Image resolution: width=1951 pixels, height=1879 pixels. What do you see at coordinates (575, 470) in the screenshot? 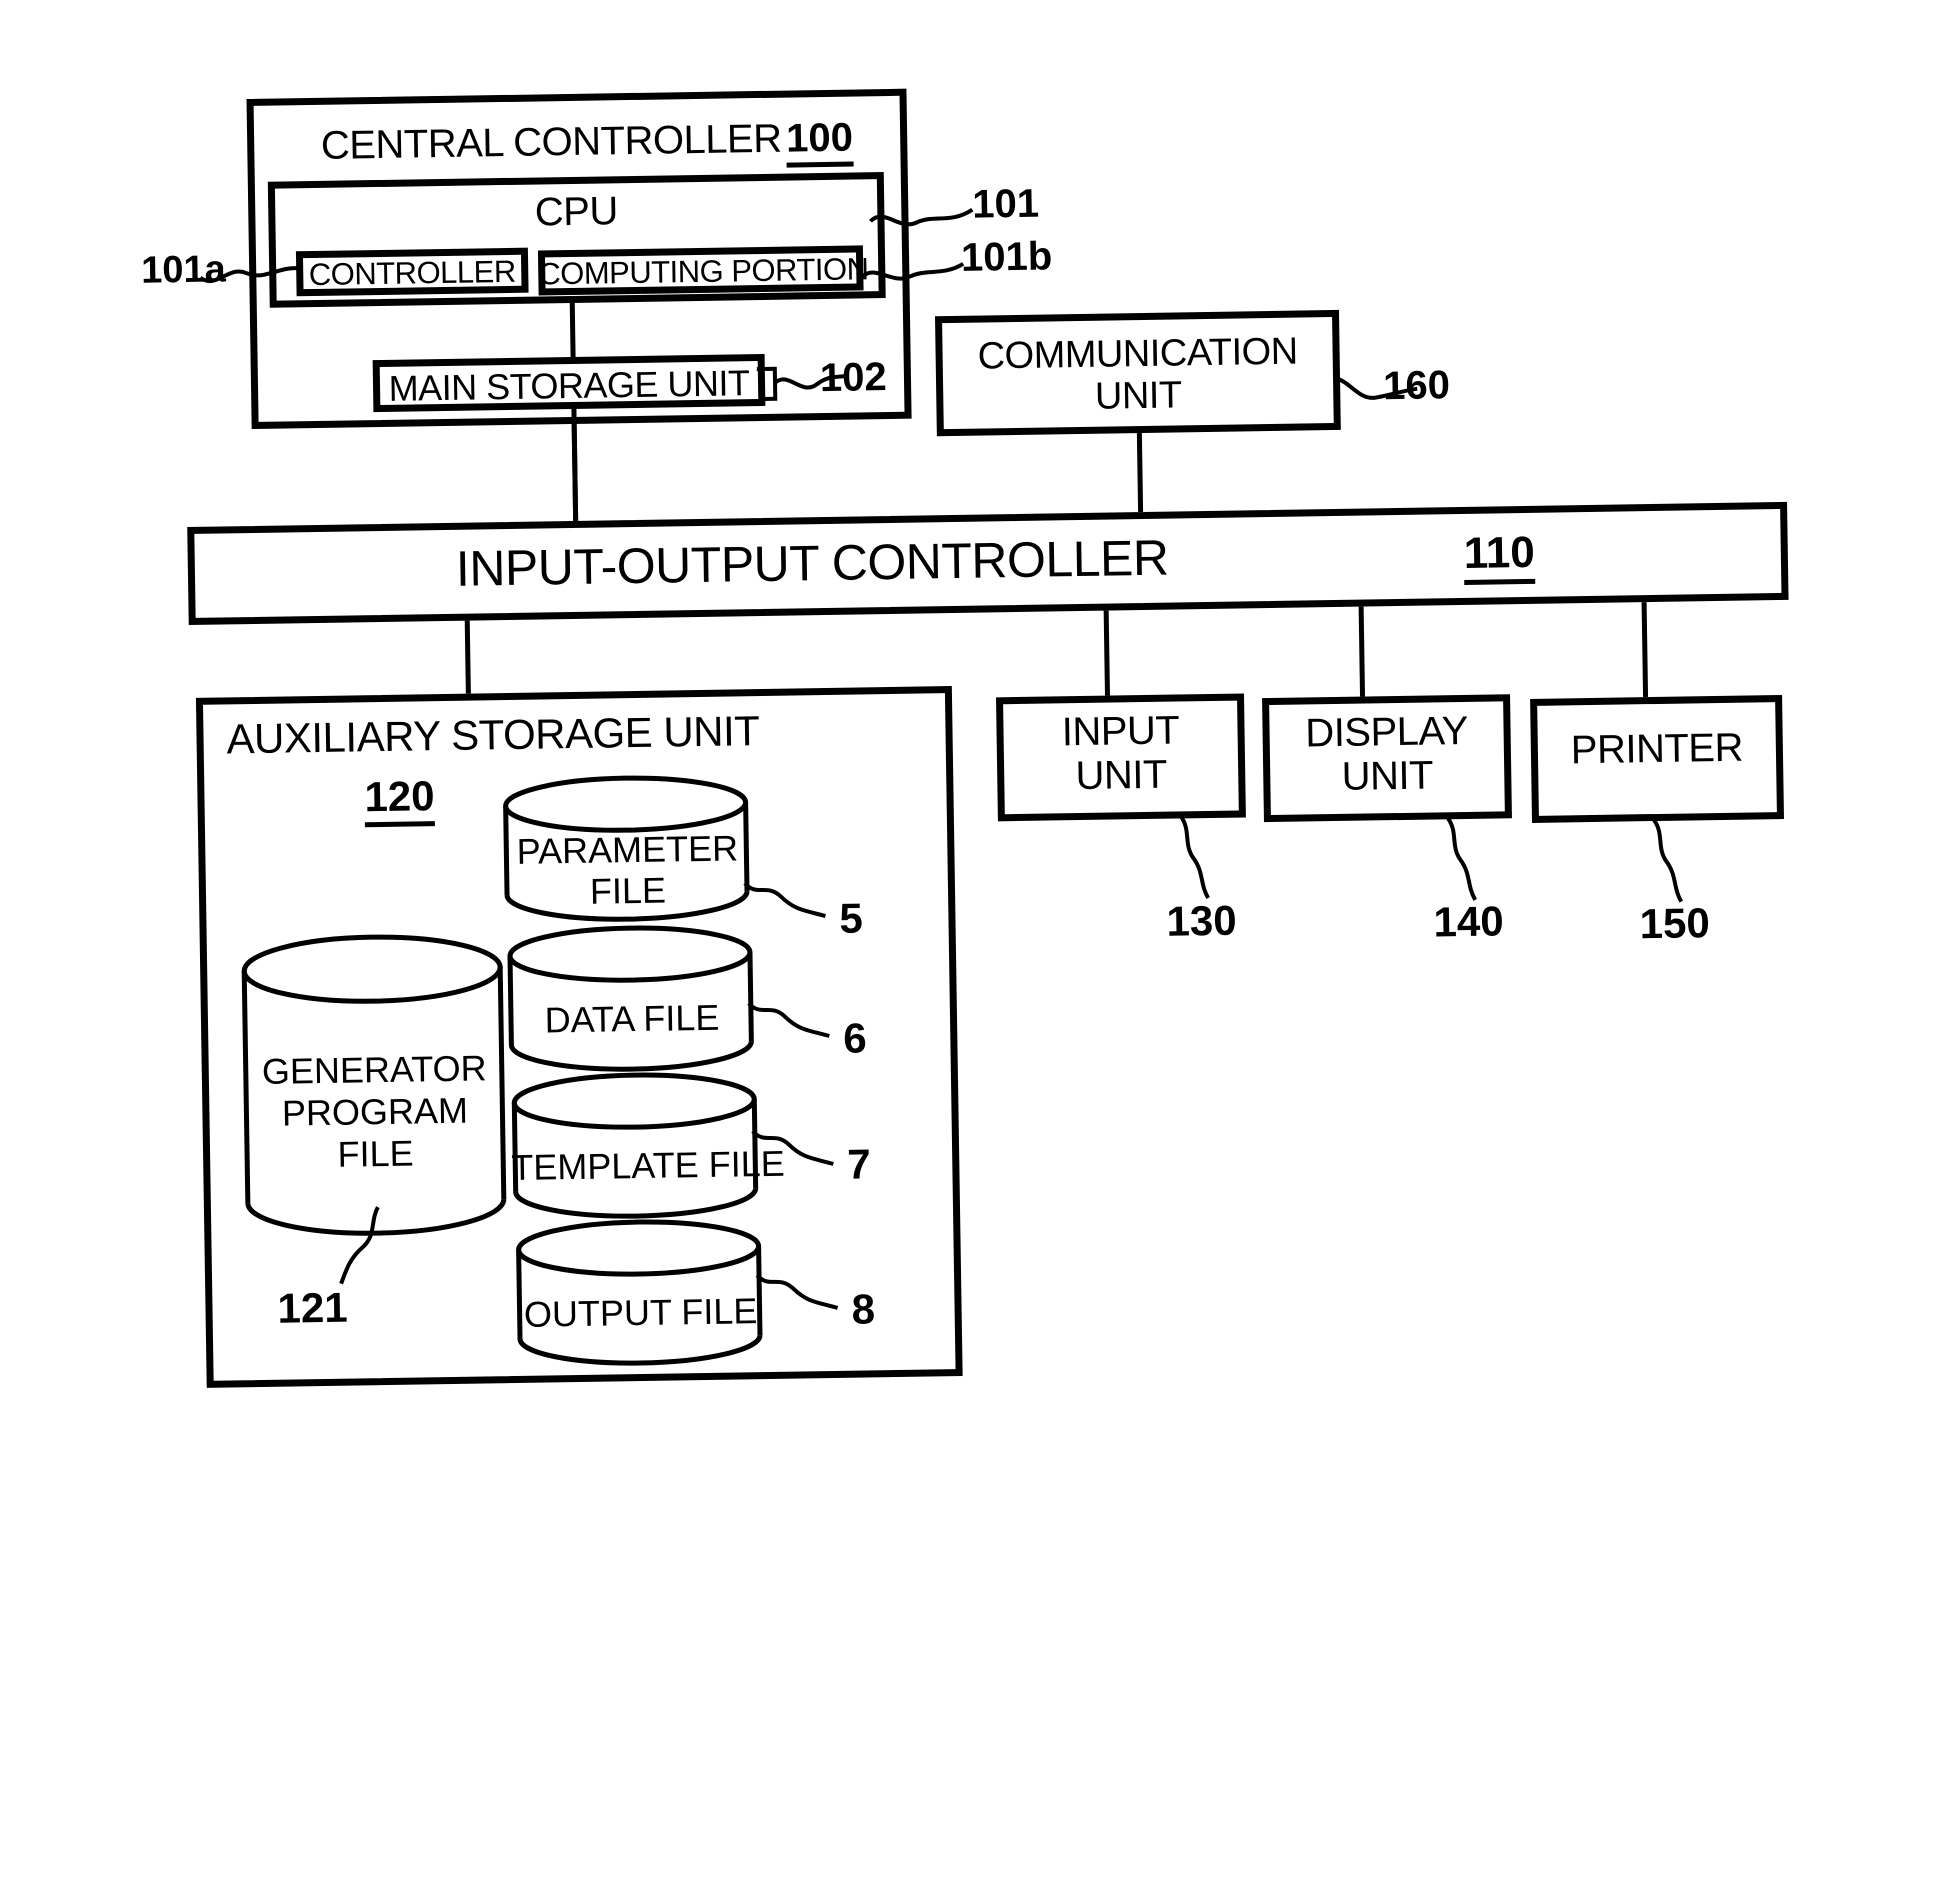
I see `central-controller-to-io-line` at bounding box center [575, 470].